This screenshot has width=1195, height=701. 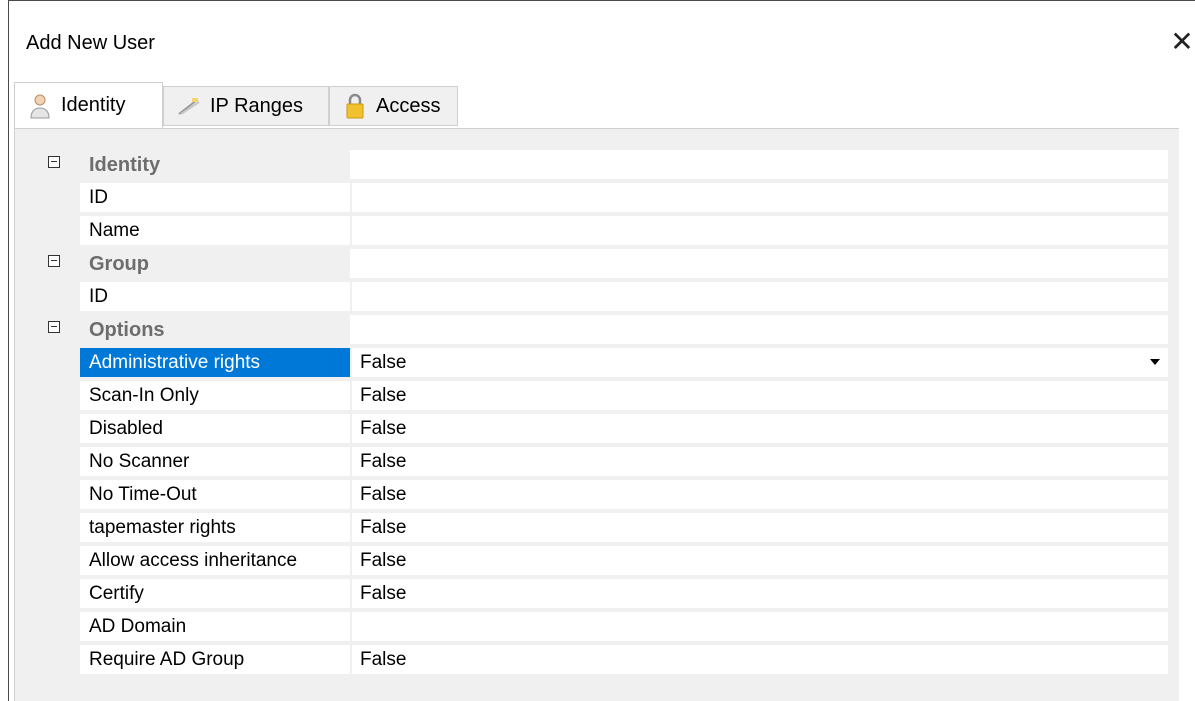 What do you see at coordinates (215, 626) in the screenshot?
I see `property-name: AD Domain` at bounding box center [215, 626].